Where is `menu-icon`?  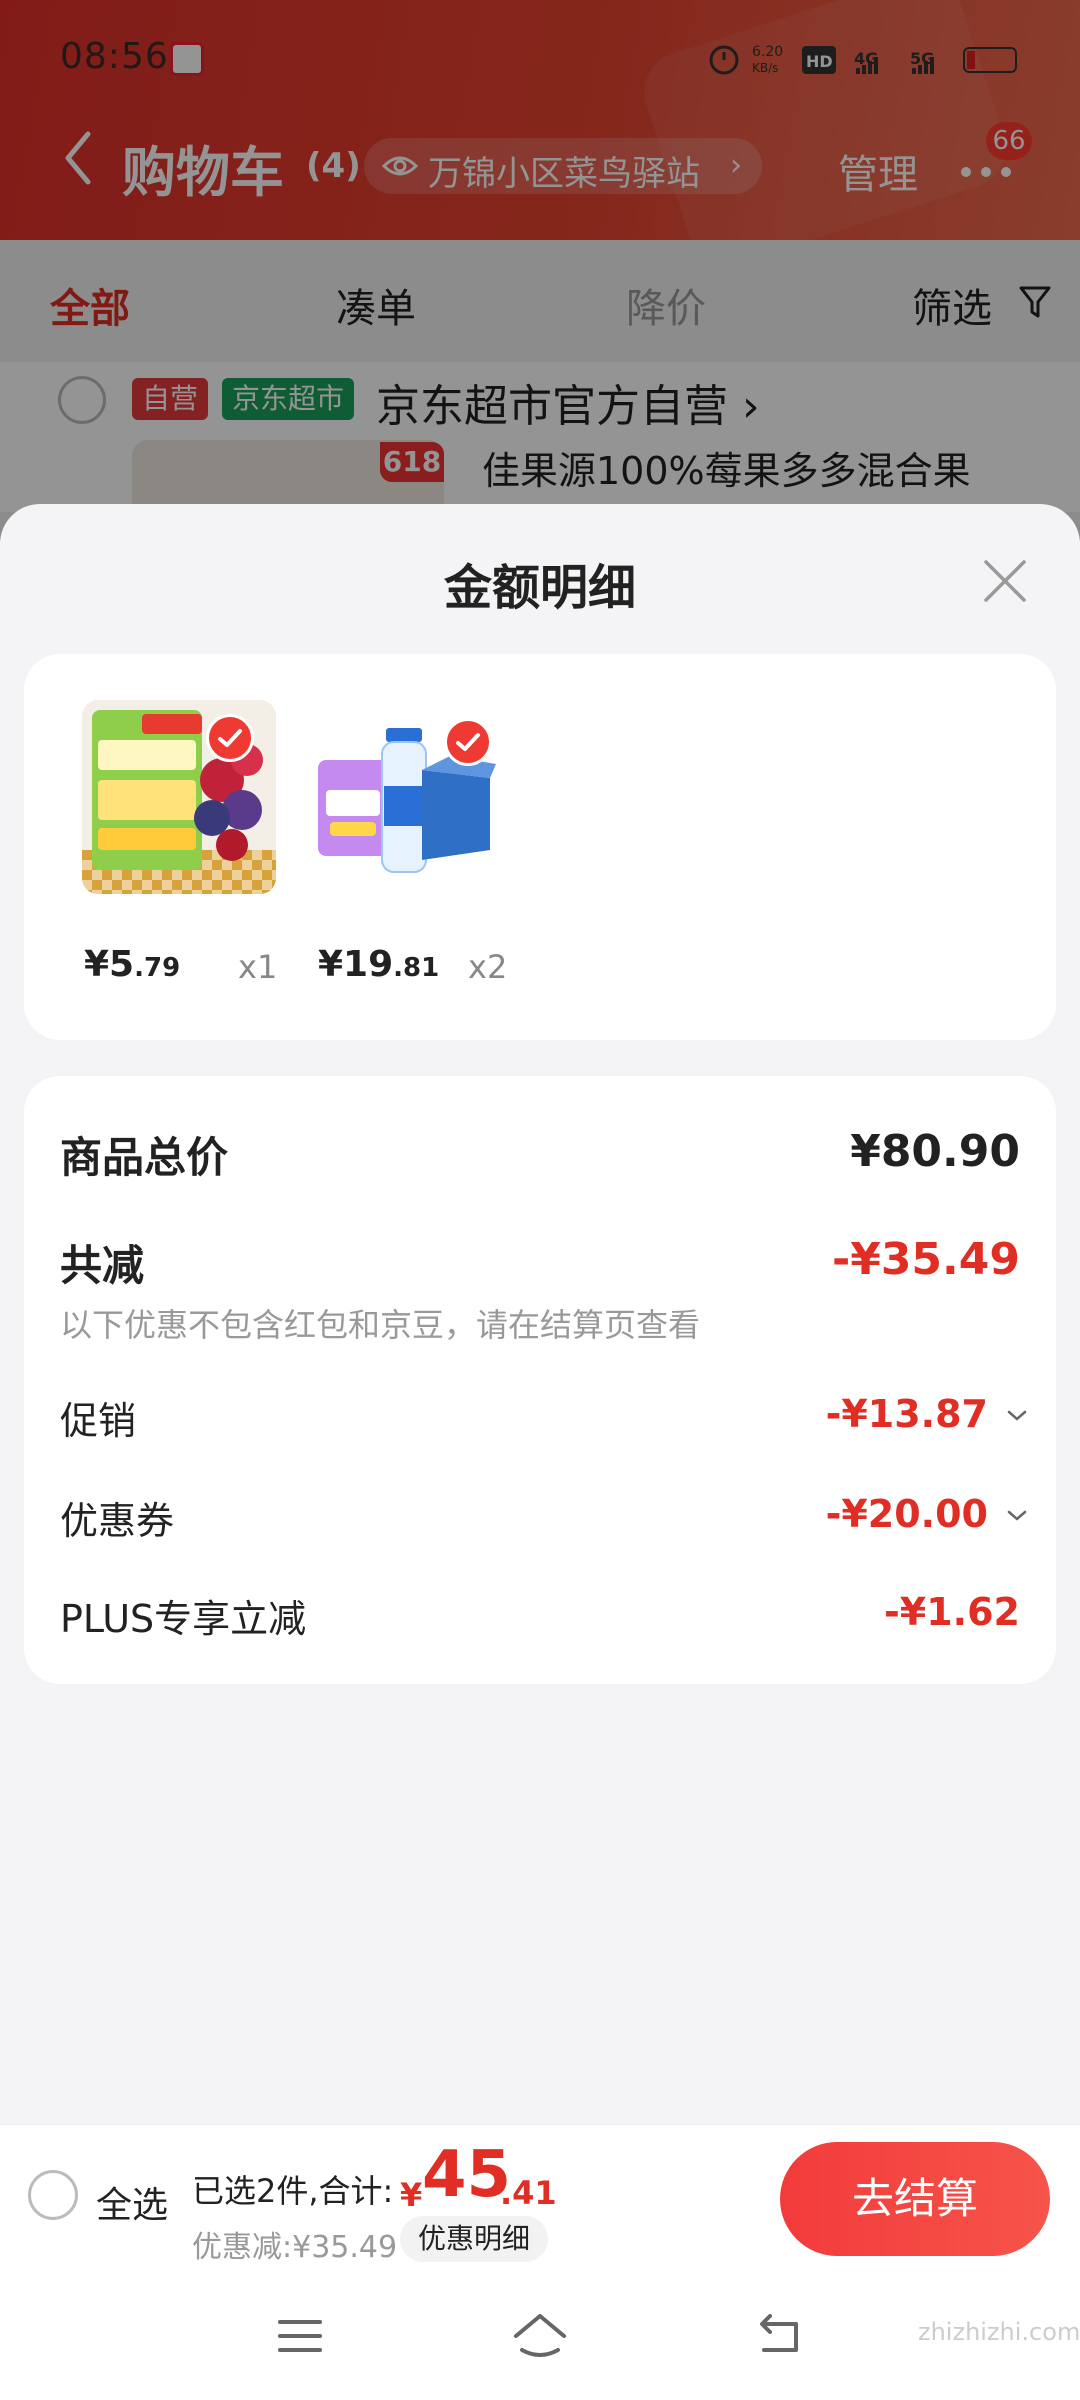
menu-icon is located at coordinates (300, 2336).